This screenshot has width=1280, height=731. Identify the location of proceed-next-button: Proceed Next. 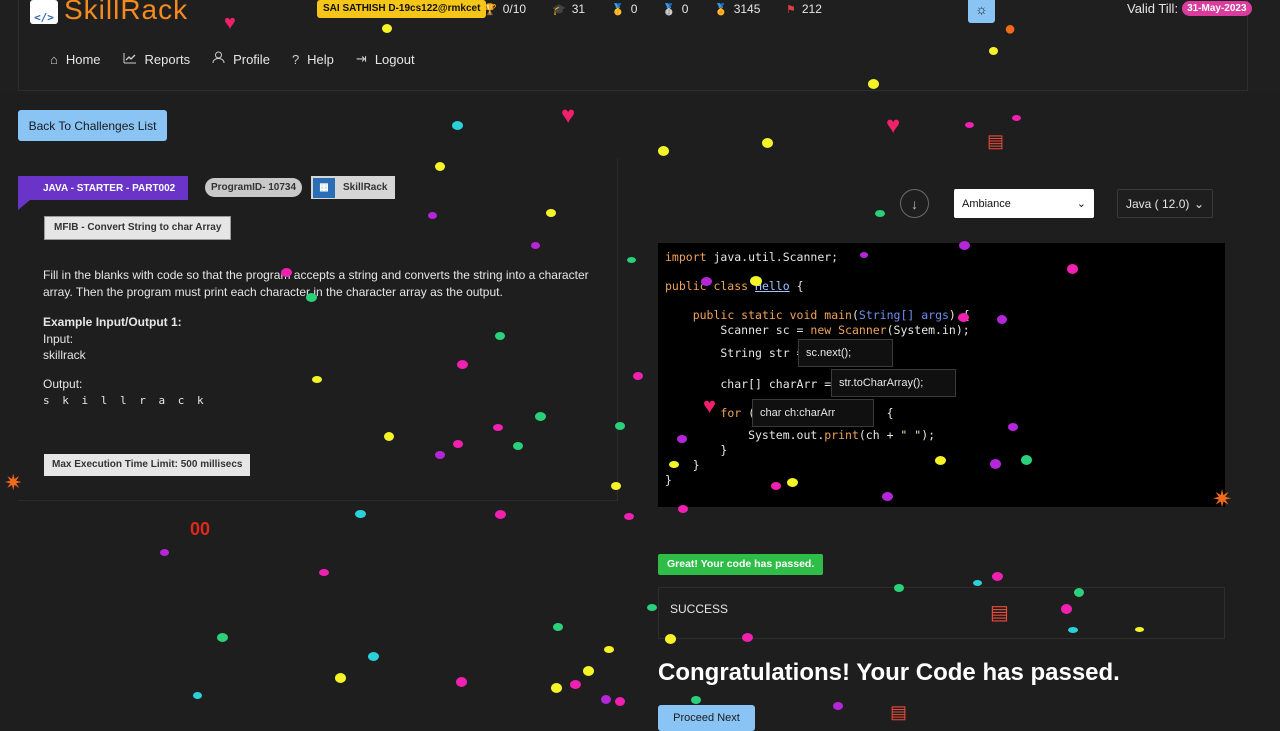
(706, 718).